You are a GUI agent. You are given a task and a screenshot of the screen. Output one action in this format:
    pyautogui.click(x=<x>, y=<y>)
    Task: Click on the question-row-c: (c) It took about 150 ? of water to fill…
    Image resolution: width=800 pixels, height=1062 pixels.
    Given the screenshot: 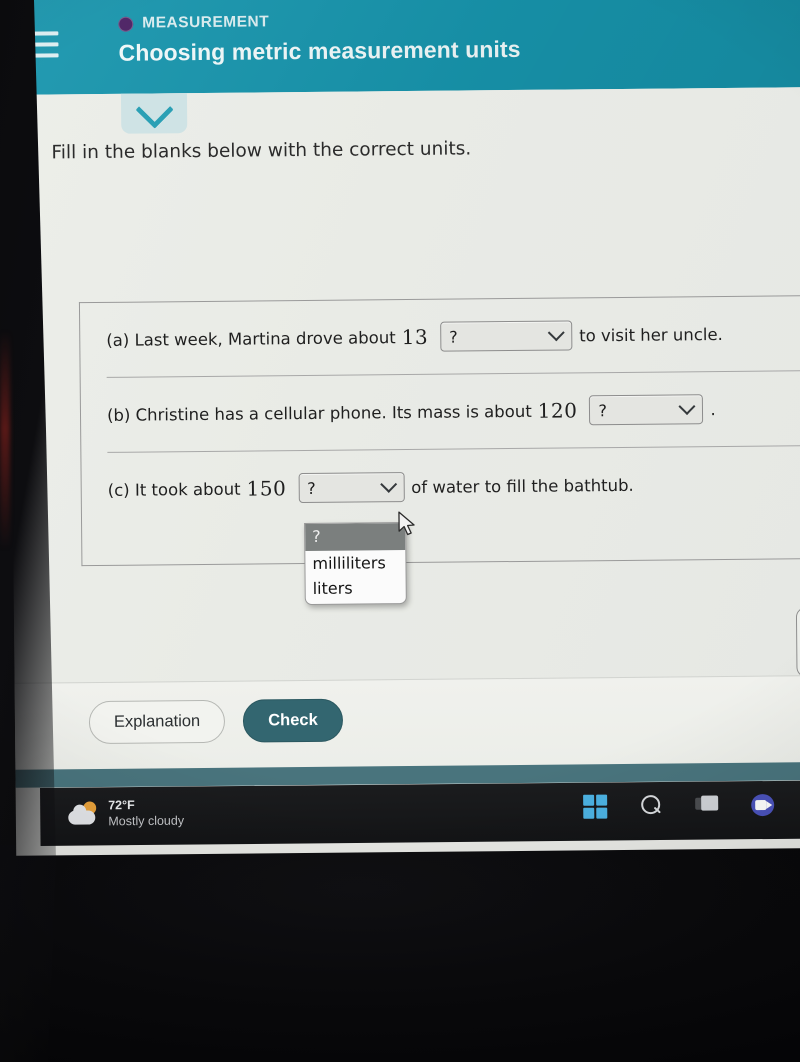 What is the action you would take?
    pyautogui.click(x=440, y=505)
    